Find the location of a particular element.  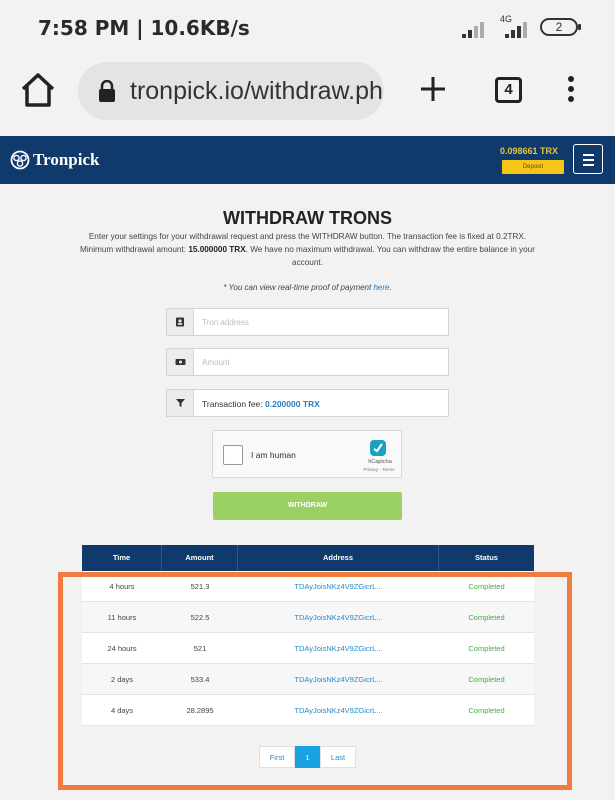

cell-time: 4 hours is located at coordinates (122, 586).